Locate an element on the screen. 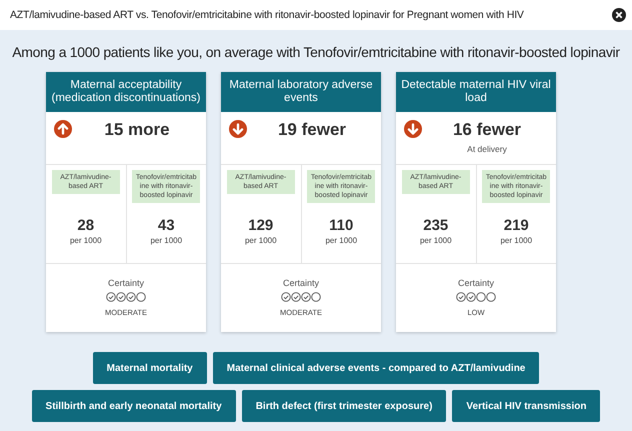  arm-value: 28 is located at coordinates (85, 225).